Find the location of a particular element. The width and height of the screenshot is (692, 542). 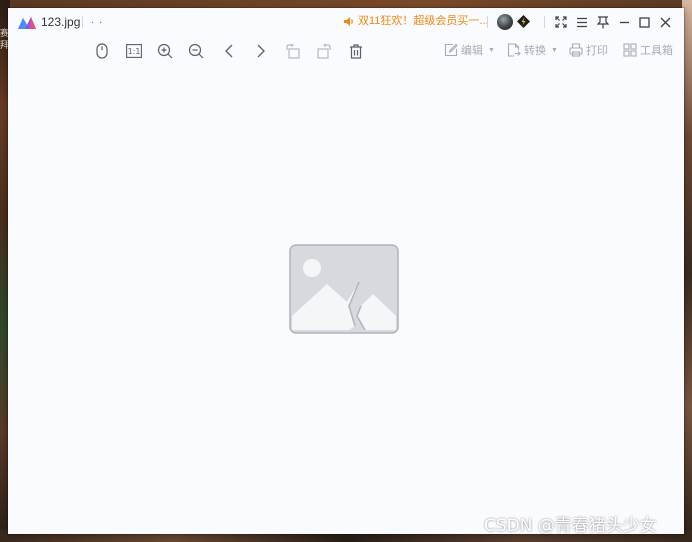

mouse-icon is located at coordinates (102, 51).